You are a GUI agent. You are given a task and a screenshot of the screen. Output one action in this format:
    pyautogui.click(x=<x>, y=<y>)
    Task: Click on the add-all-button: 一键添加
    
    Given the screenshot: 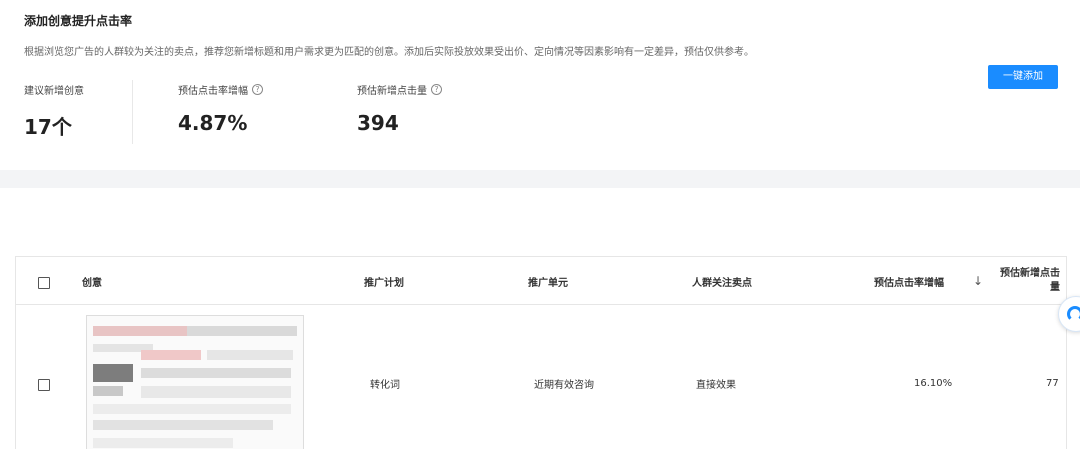 What is the action you would take?
    pyautogui.click(x=1023, y=77)
    